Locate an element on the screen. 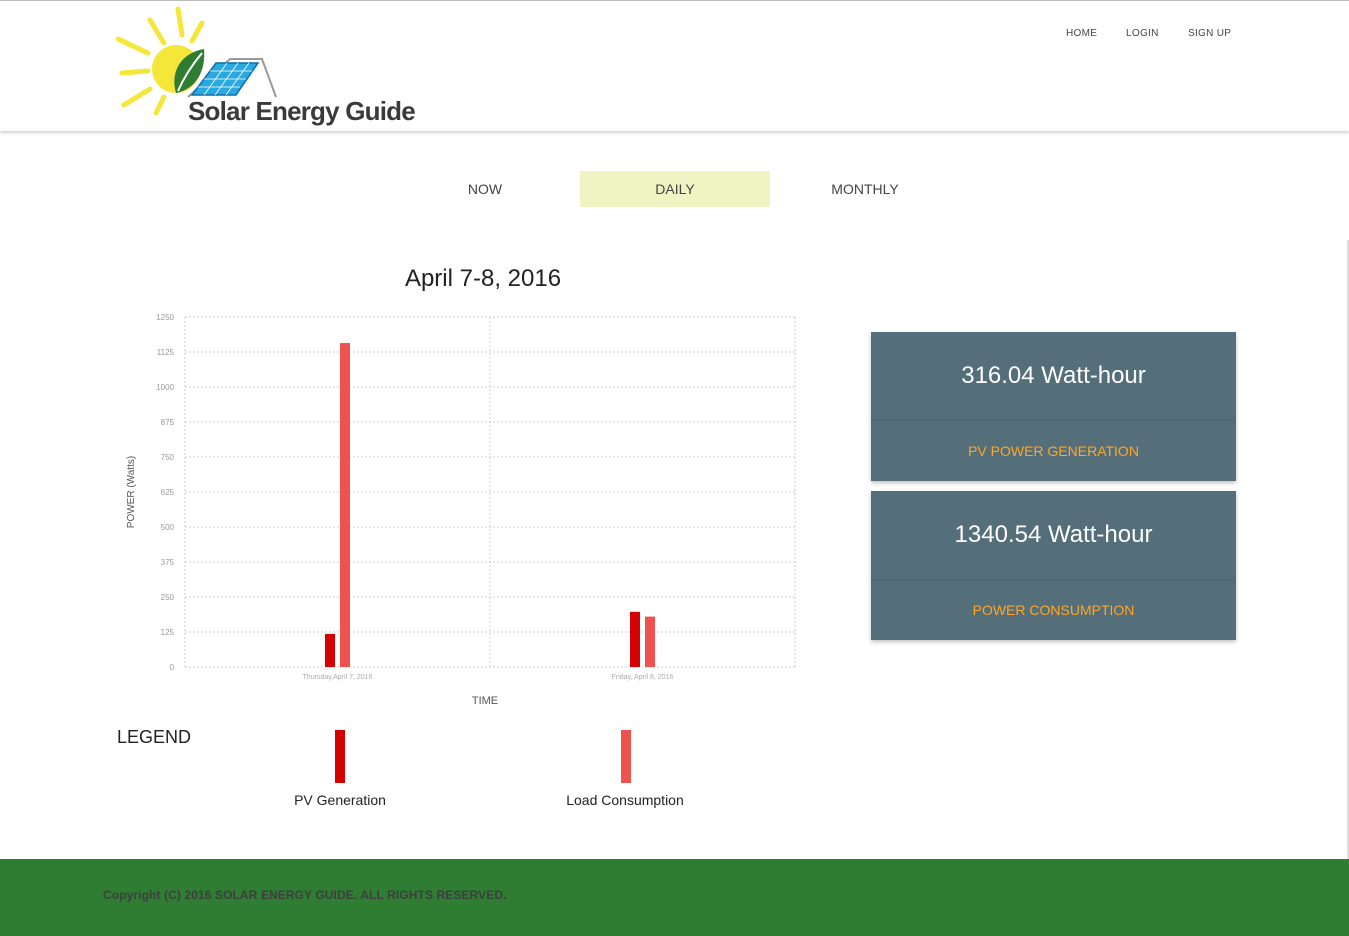  legend-label-pv-generation: PV Generation is located at coordinates (340, 800).